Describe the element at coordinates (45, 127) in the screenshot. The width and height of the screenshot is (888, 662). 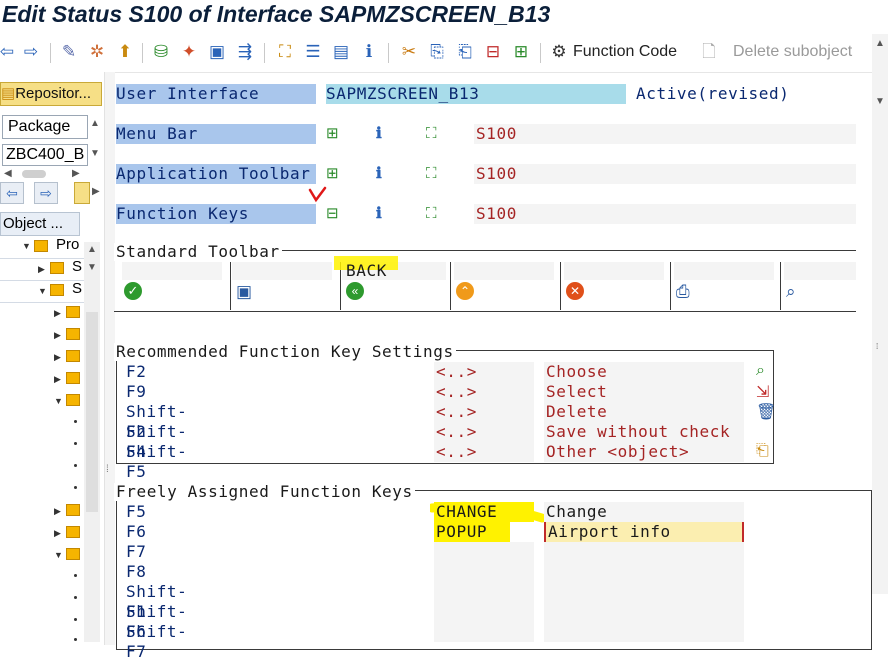
I see `object-type-dropdown: Package` at that location.